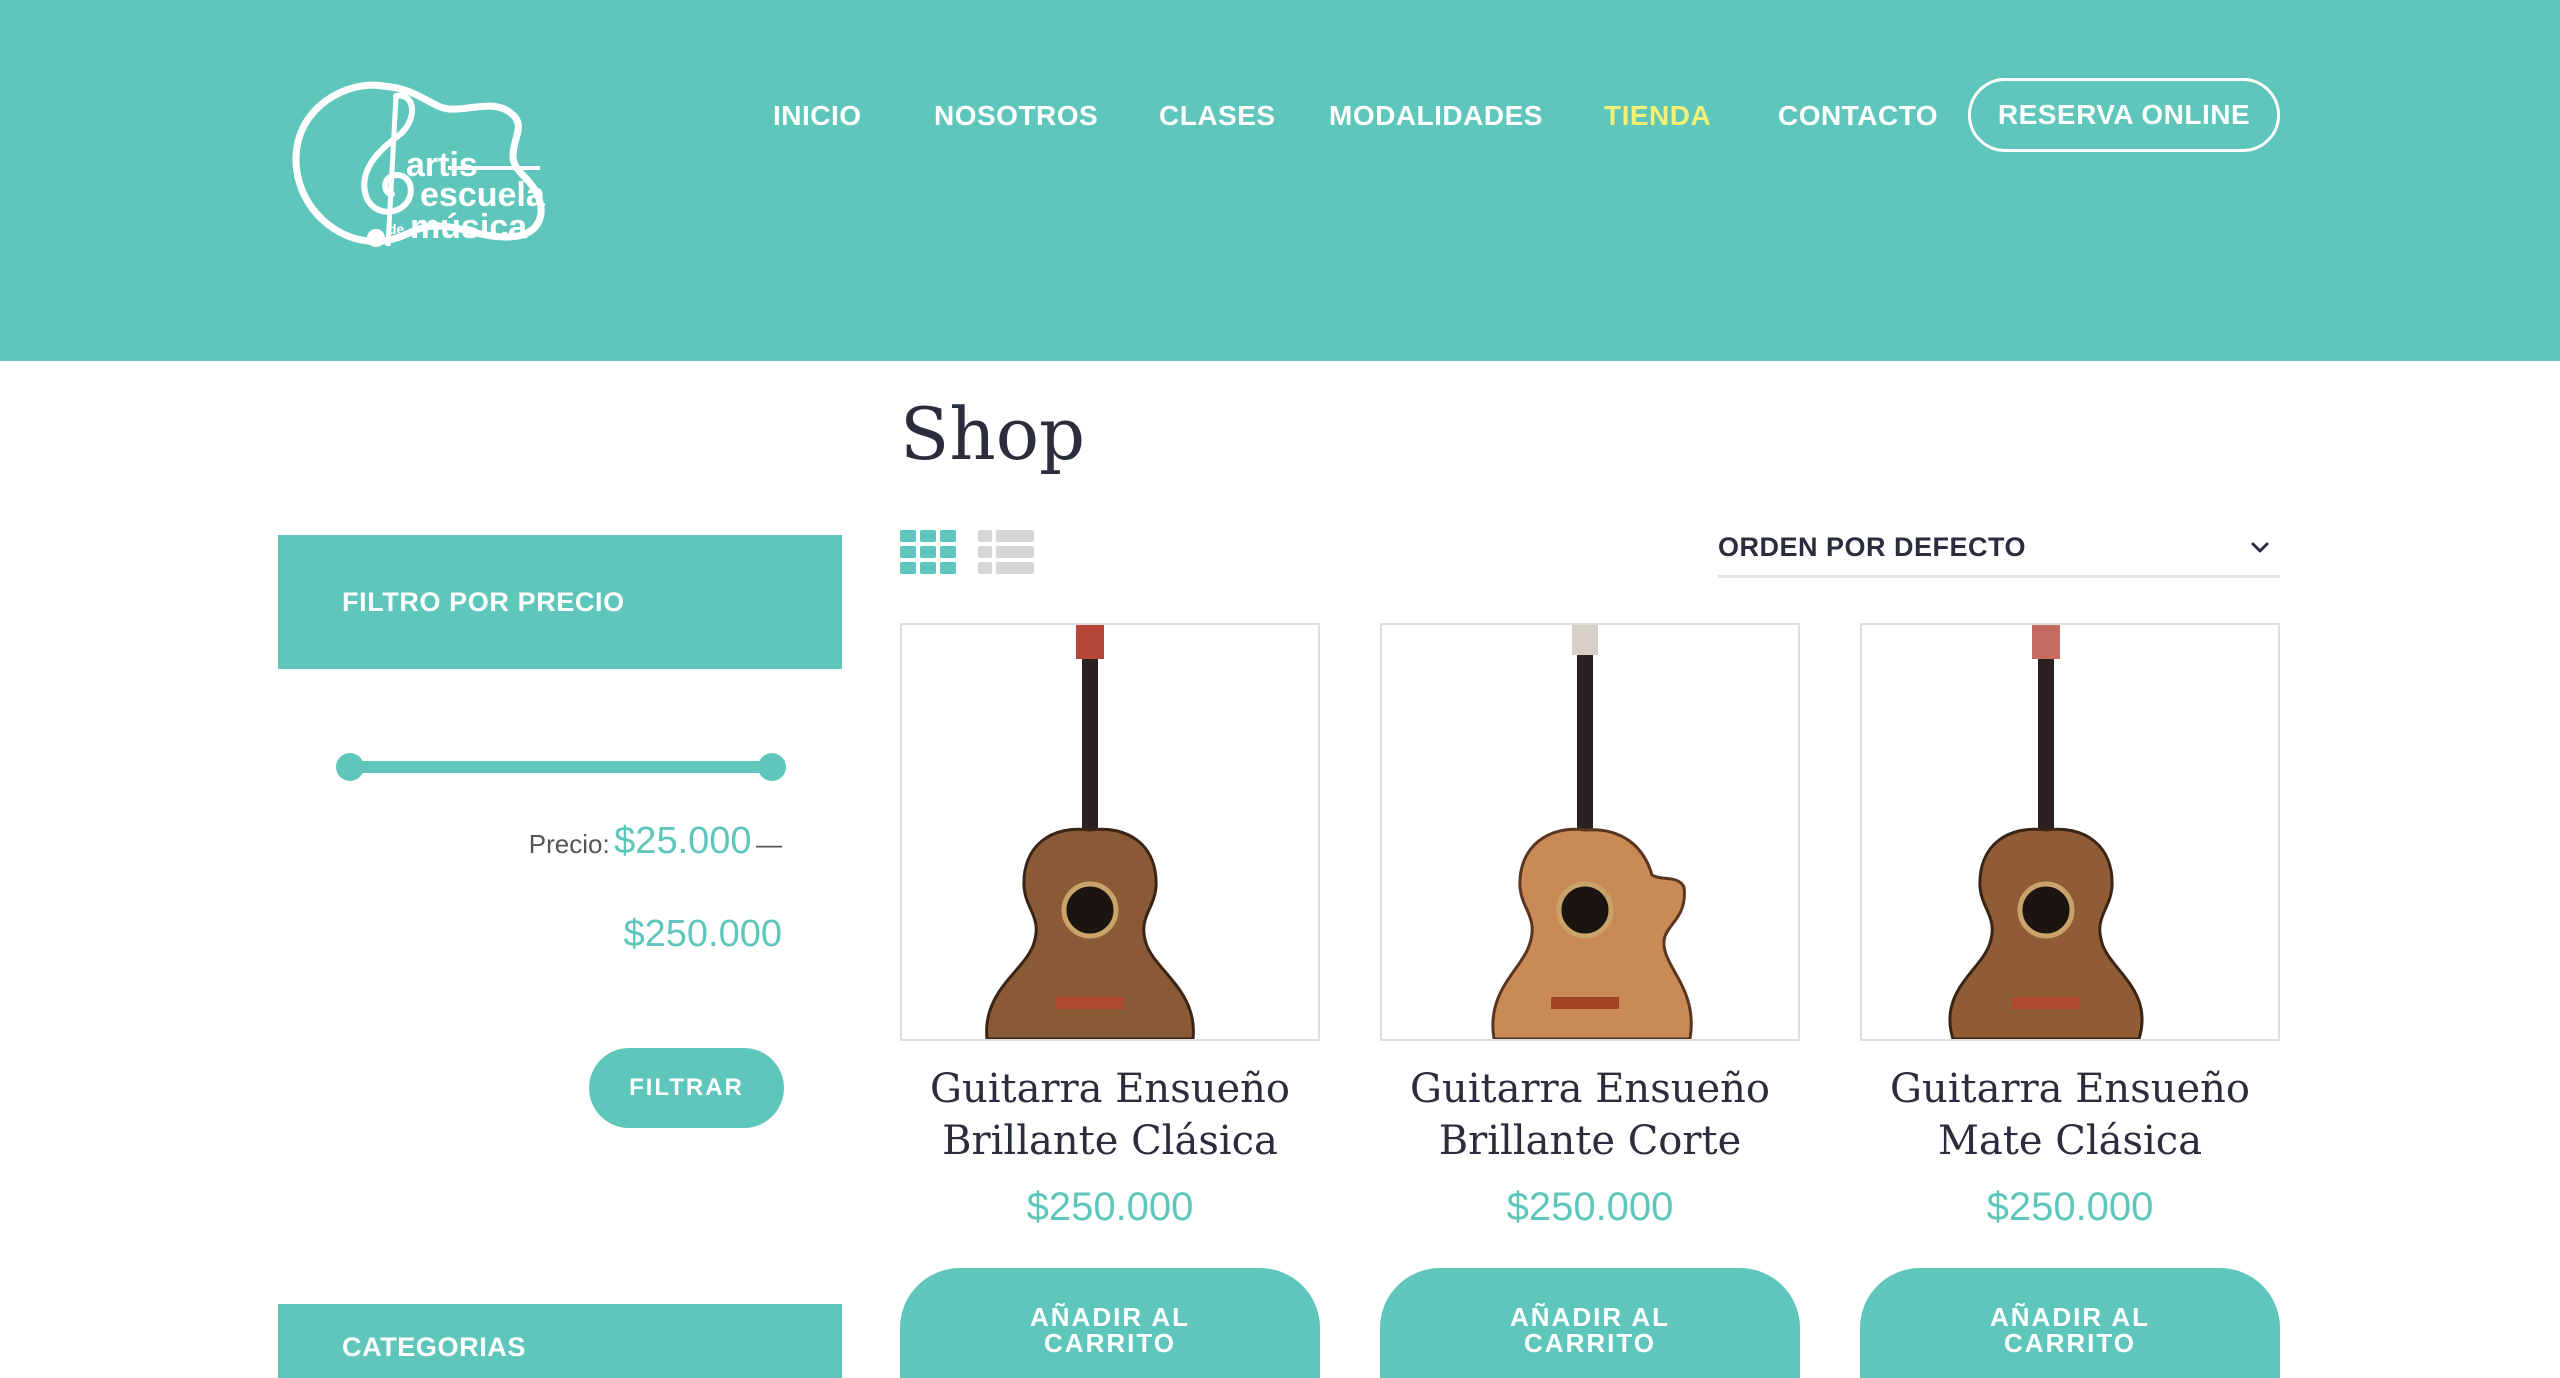 Image resolution: width=2560 pixels, height=1378 pixels. I want to click on price-label: Precio:, so click(569, 844).